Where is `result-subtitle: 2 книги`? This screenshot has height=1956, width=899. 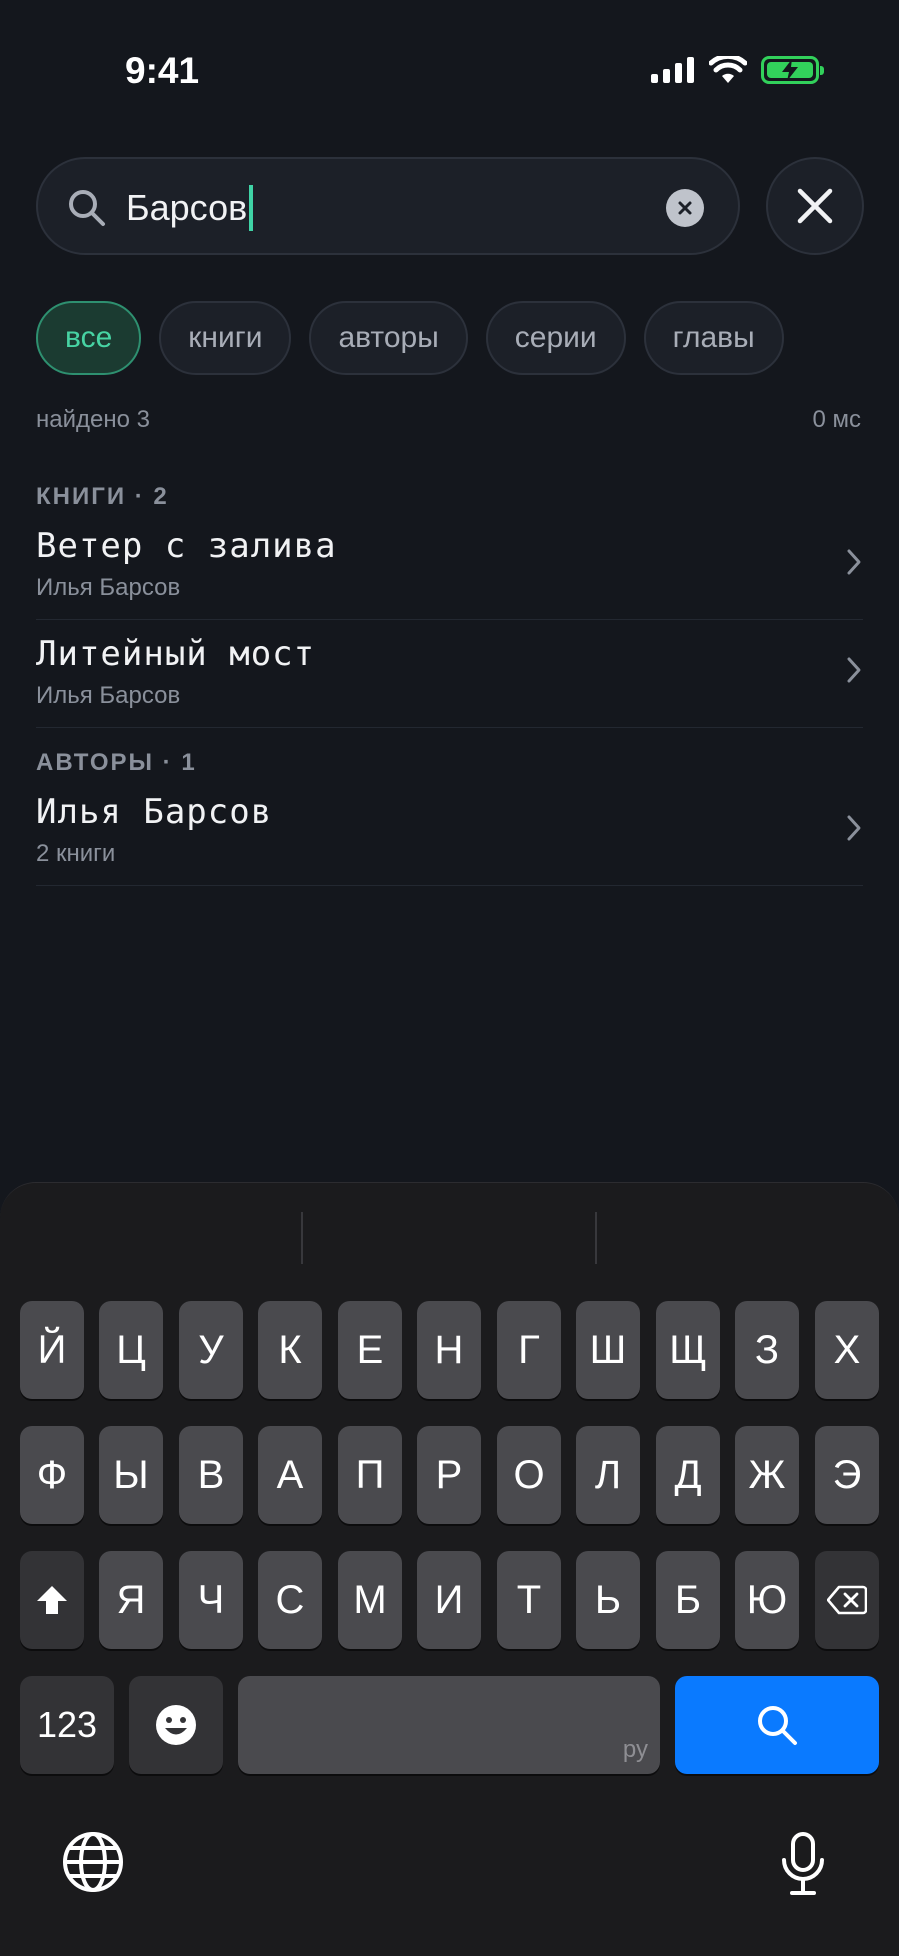
result-subtitle: 2 книги is located at coordinates (76, 853).